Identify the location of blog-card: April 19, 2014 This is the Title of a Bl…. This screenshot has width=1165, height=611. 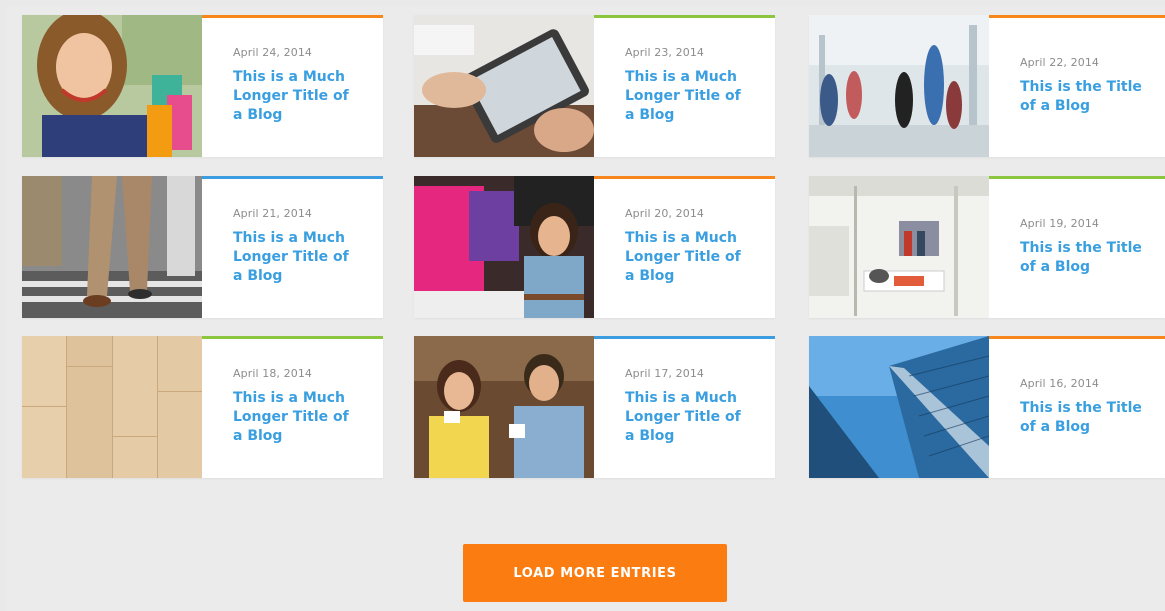
(987, 247).